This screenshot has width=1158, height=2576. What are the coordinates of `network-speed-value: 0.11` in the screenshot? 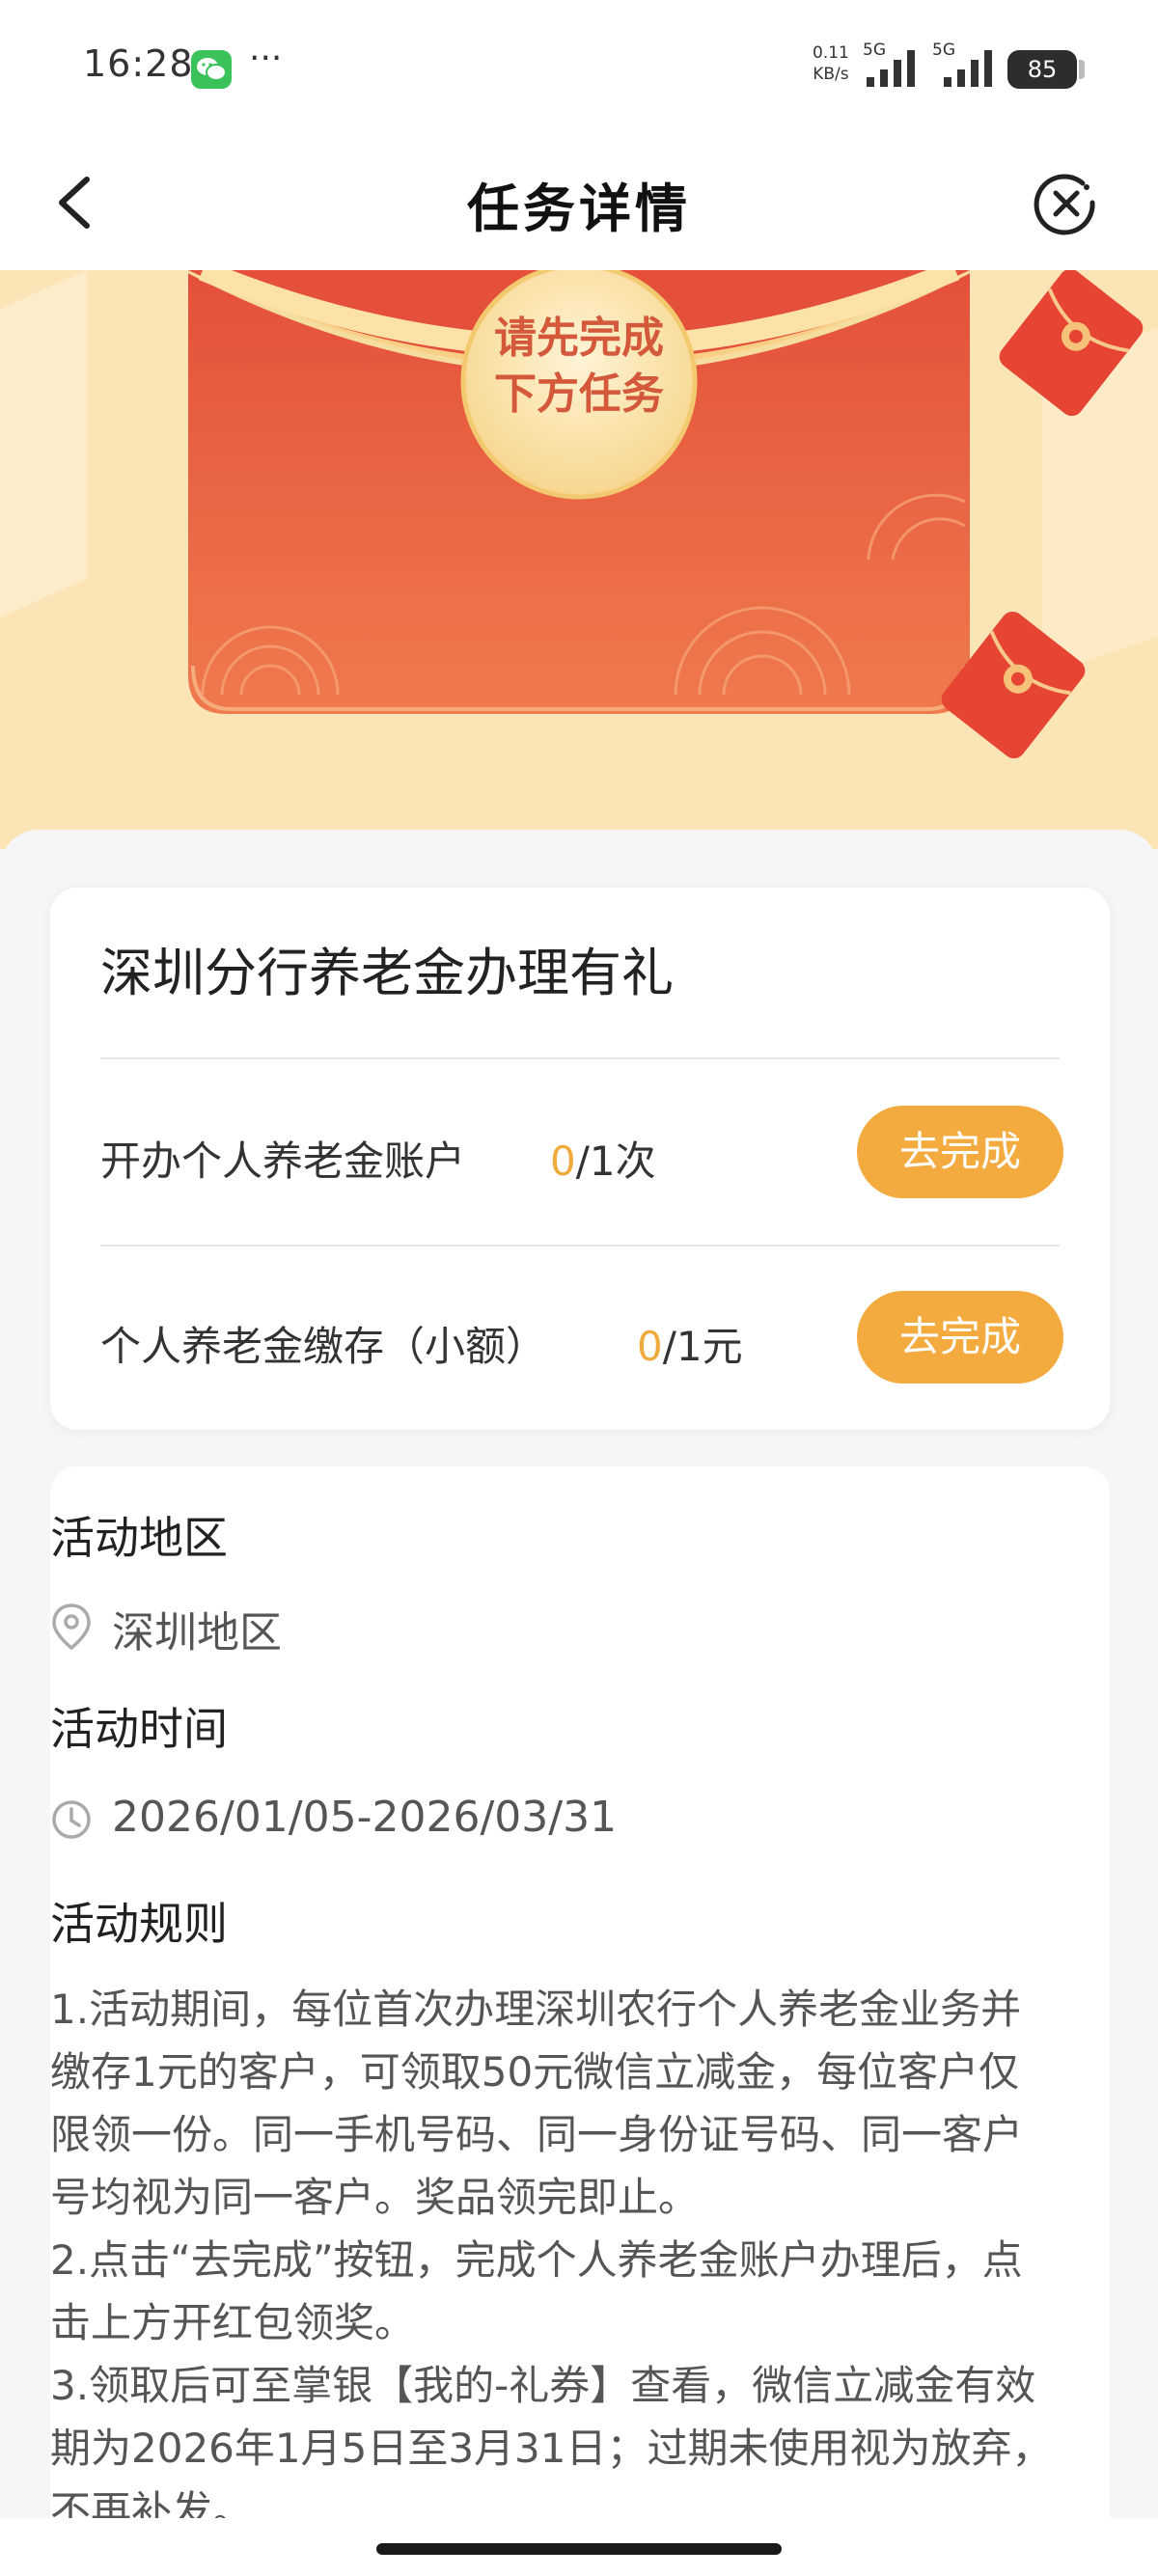 It's located at (831, 53).